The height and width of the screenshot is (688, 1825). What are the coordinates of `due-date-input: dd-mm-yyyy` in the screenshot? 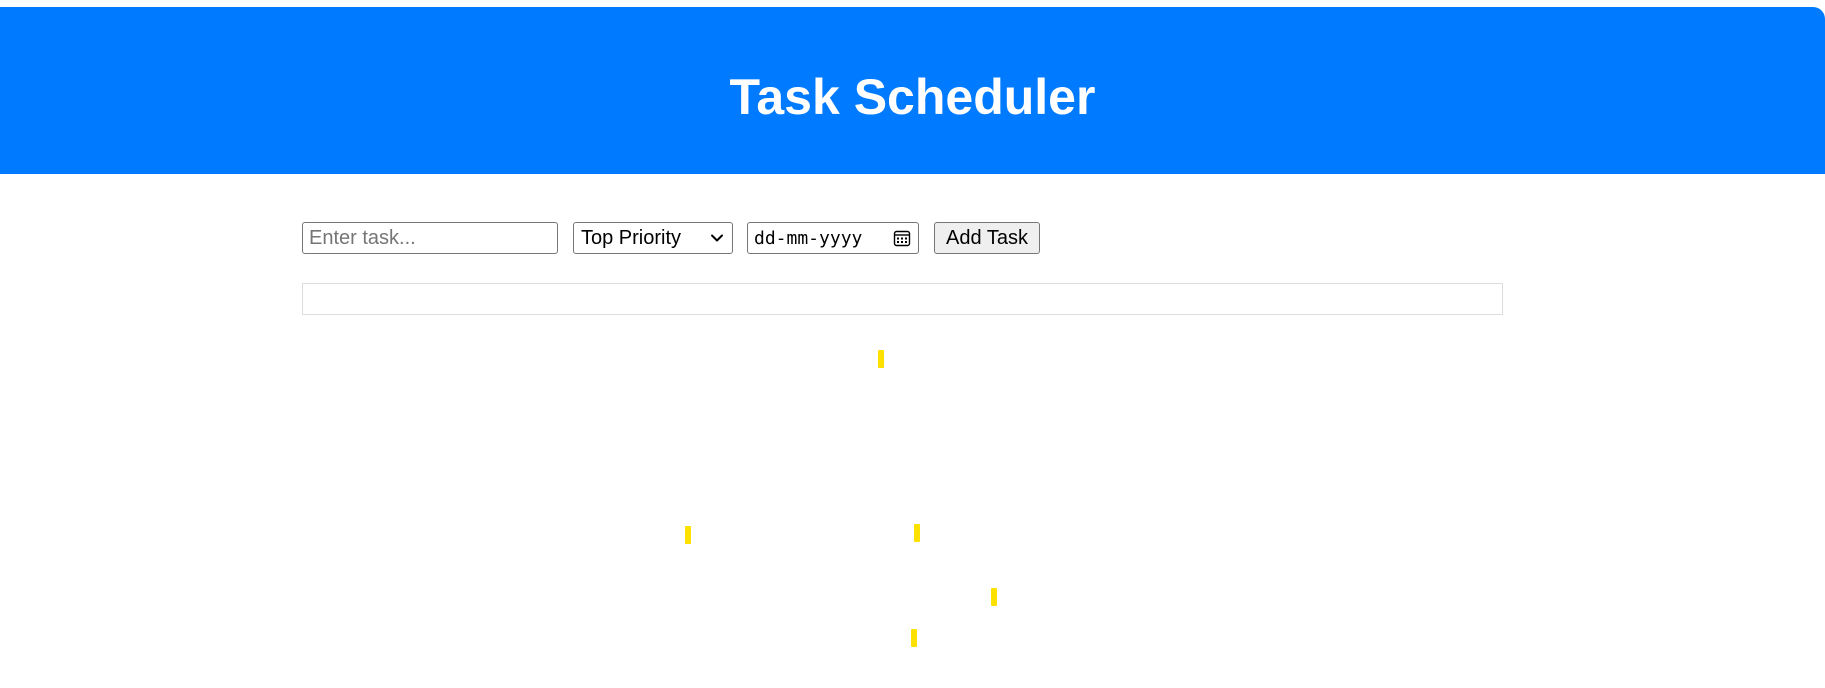 It's located at (833, 238).